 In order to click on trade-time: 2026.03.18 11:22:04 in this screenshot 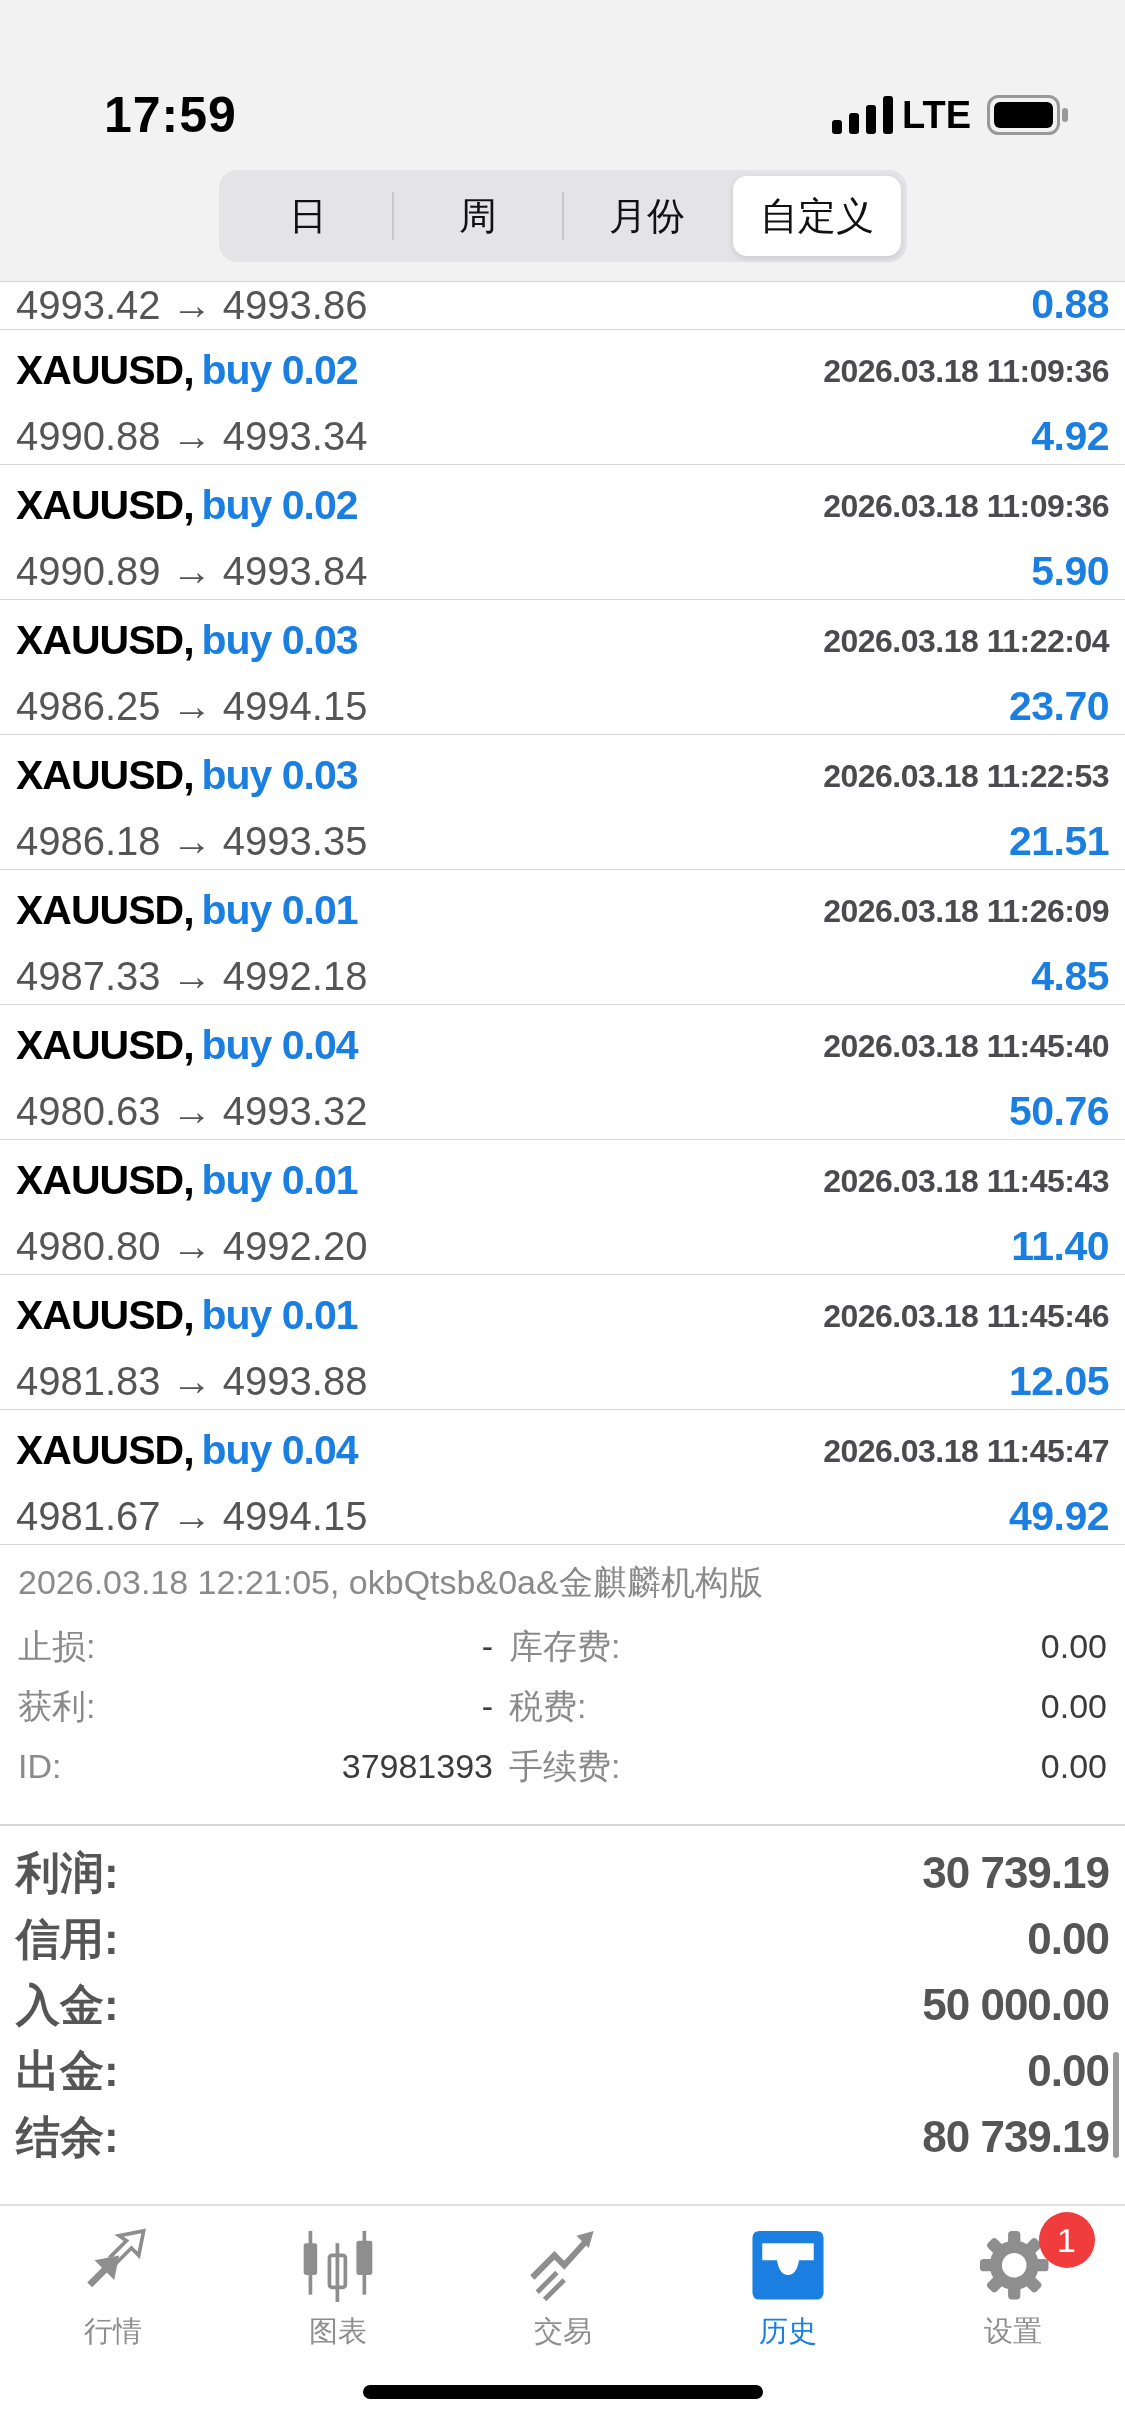, I will do `click(966, 641)`.